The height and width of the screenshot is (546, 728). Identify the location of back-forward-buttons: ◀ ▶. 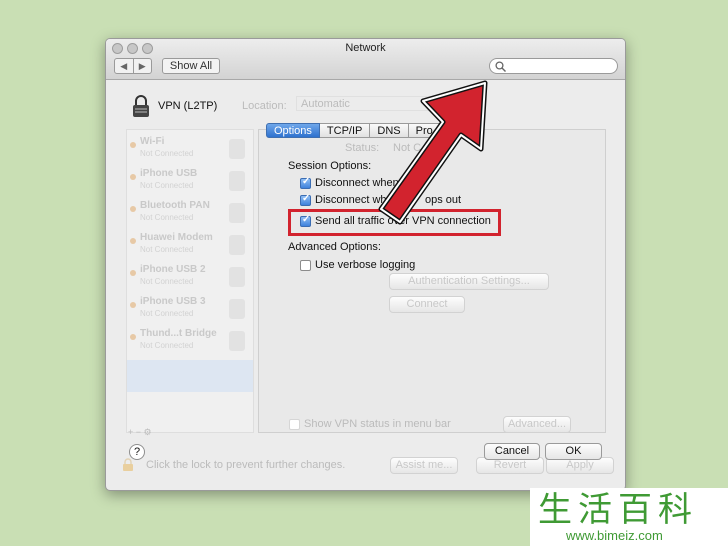
(133, 66).